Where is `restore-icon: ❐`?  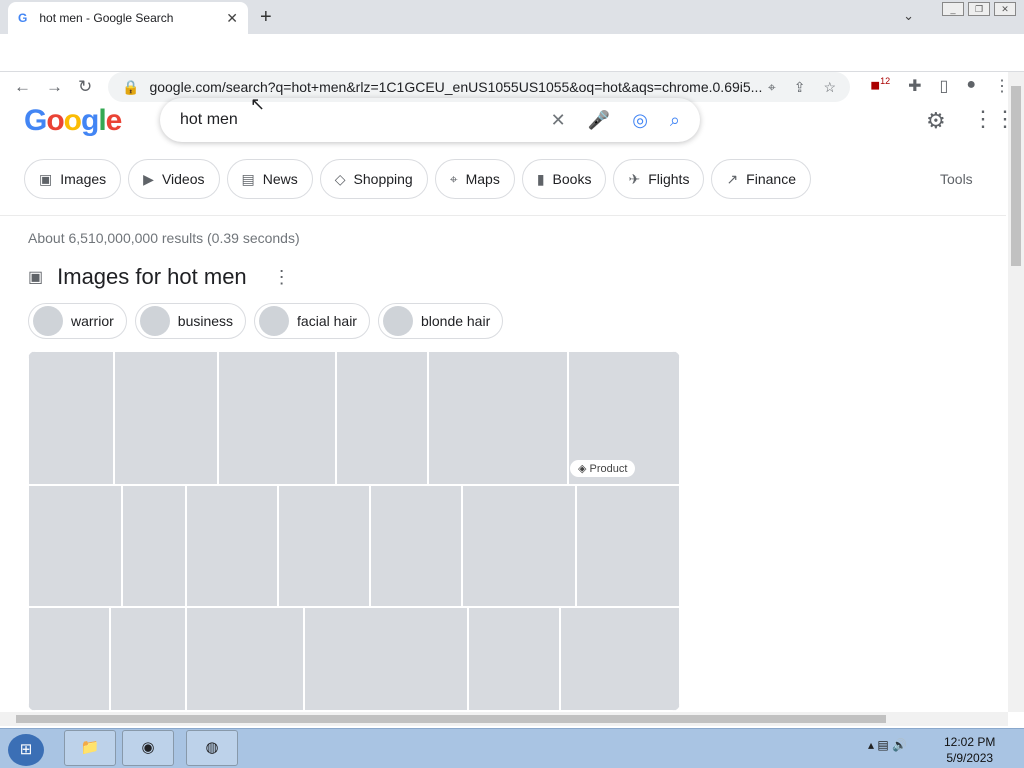 restore-icon: ❐ is located at coordinates (979, 9).